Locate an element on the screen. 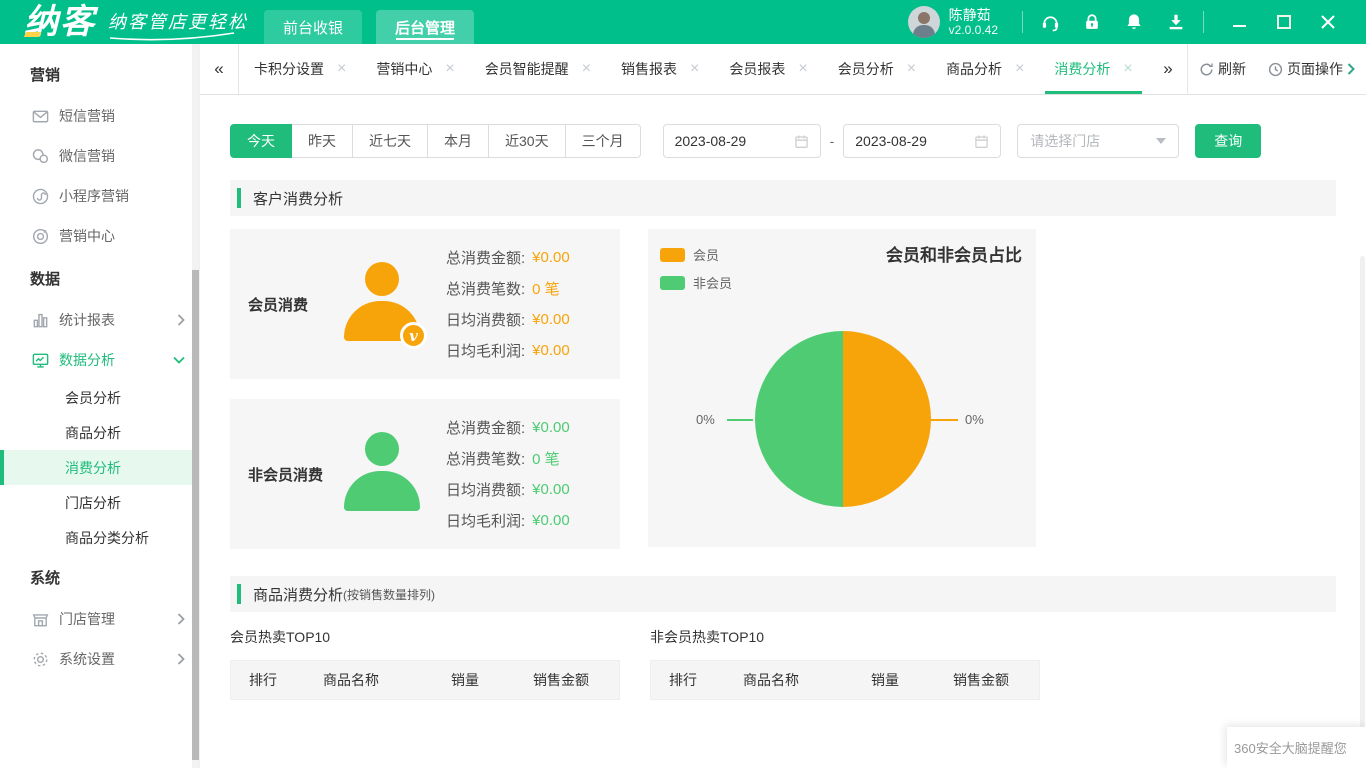 The image size is (1366, 768). pie-chart is located at coordinates (843, 419).